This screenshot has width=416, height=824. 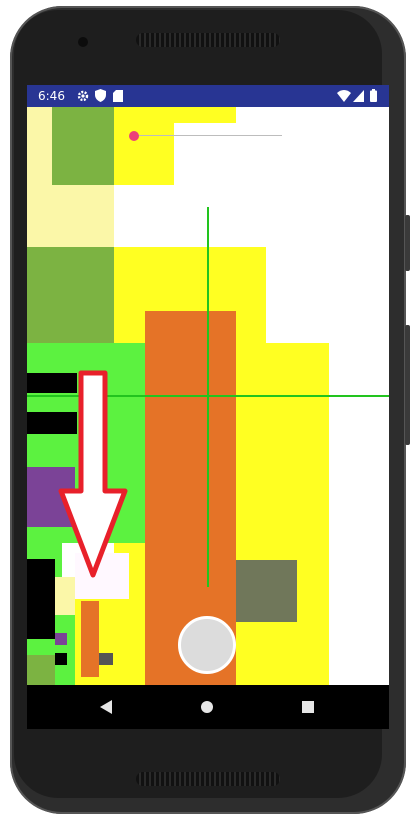 What do you see at coordinates (208, 96) in the screenshot?
I see `status-bar: 6:46` at bounding box center [208, 96].